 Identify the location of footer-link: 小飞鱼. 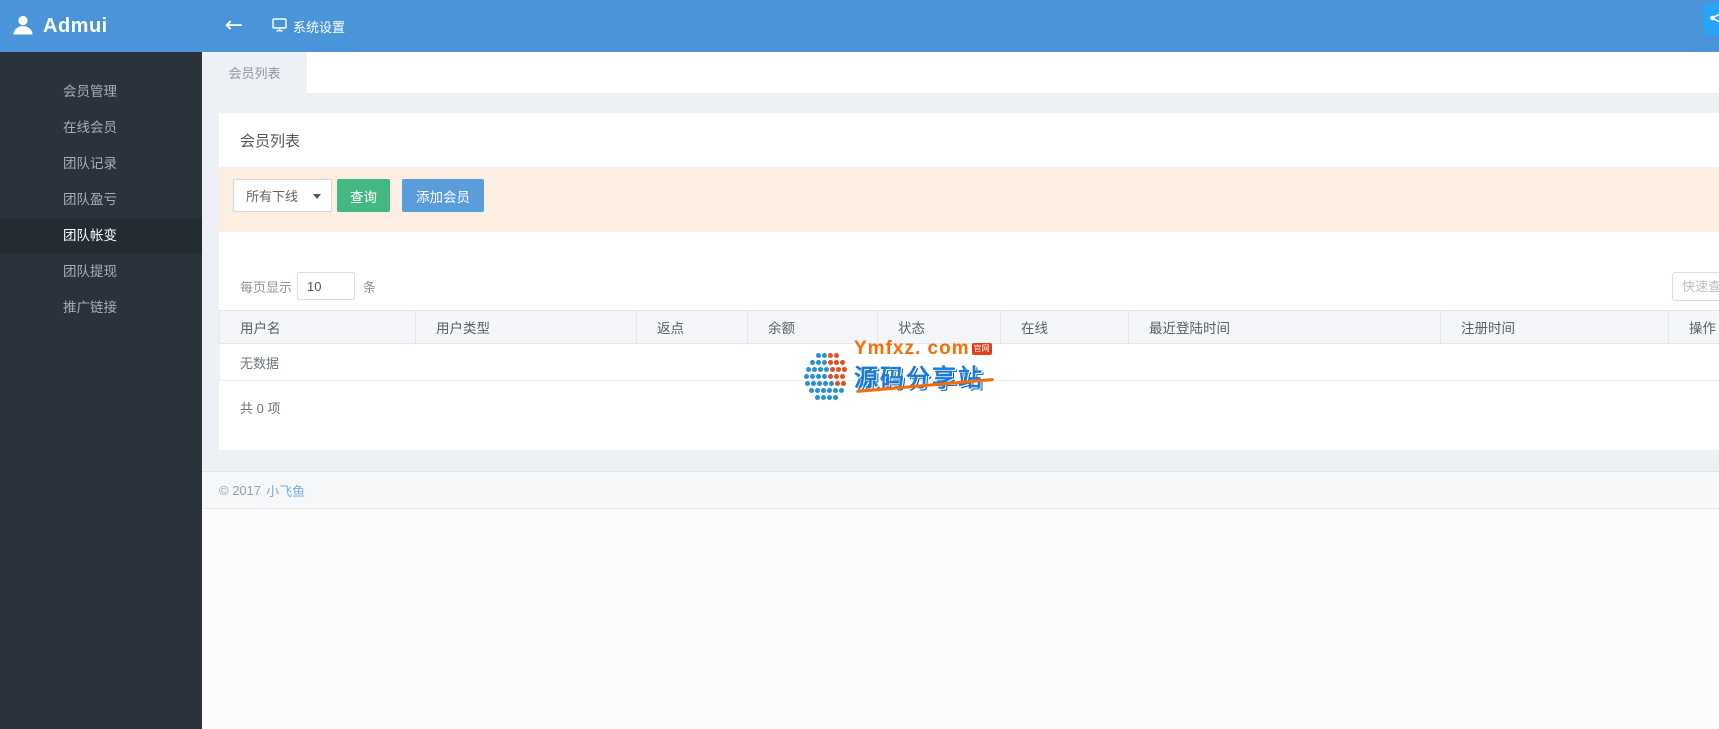
(285, 490).